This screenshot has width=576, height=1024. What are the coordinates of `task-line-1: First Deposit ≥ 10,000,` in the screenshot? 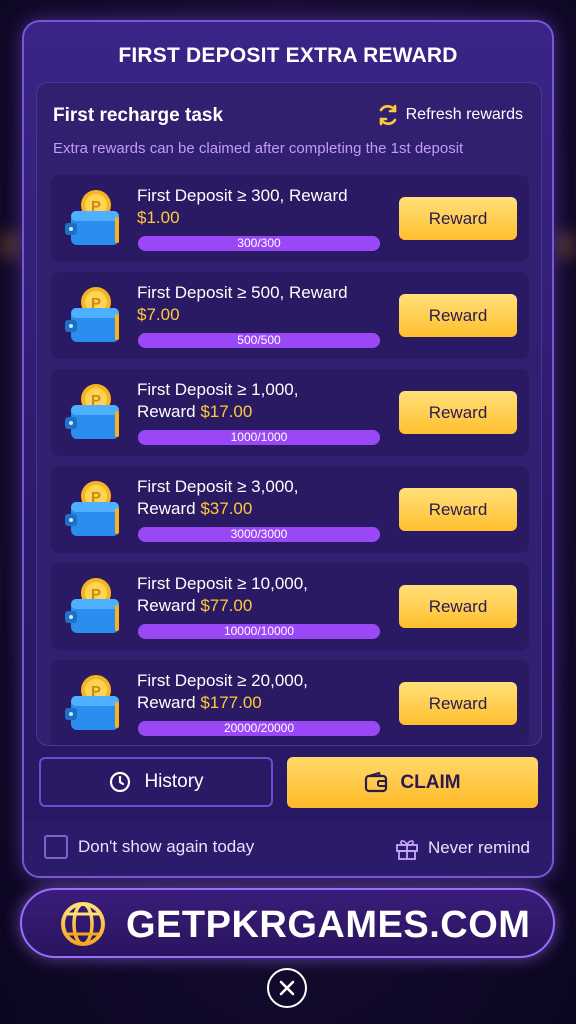 It's located at (222, 583).